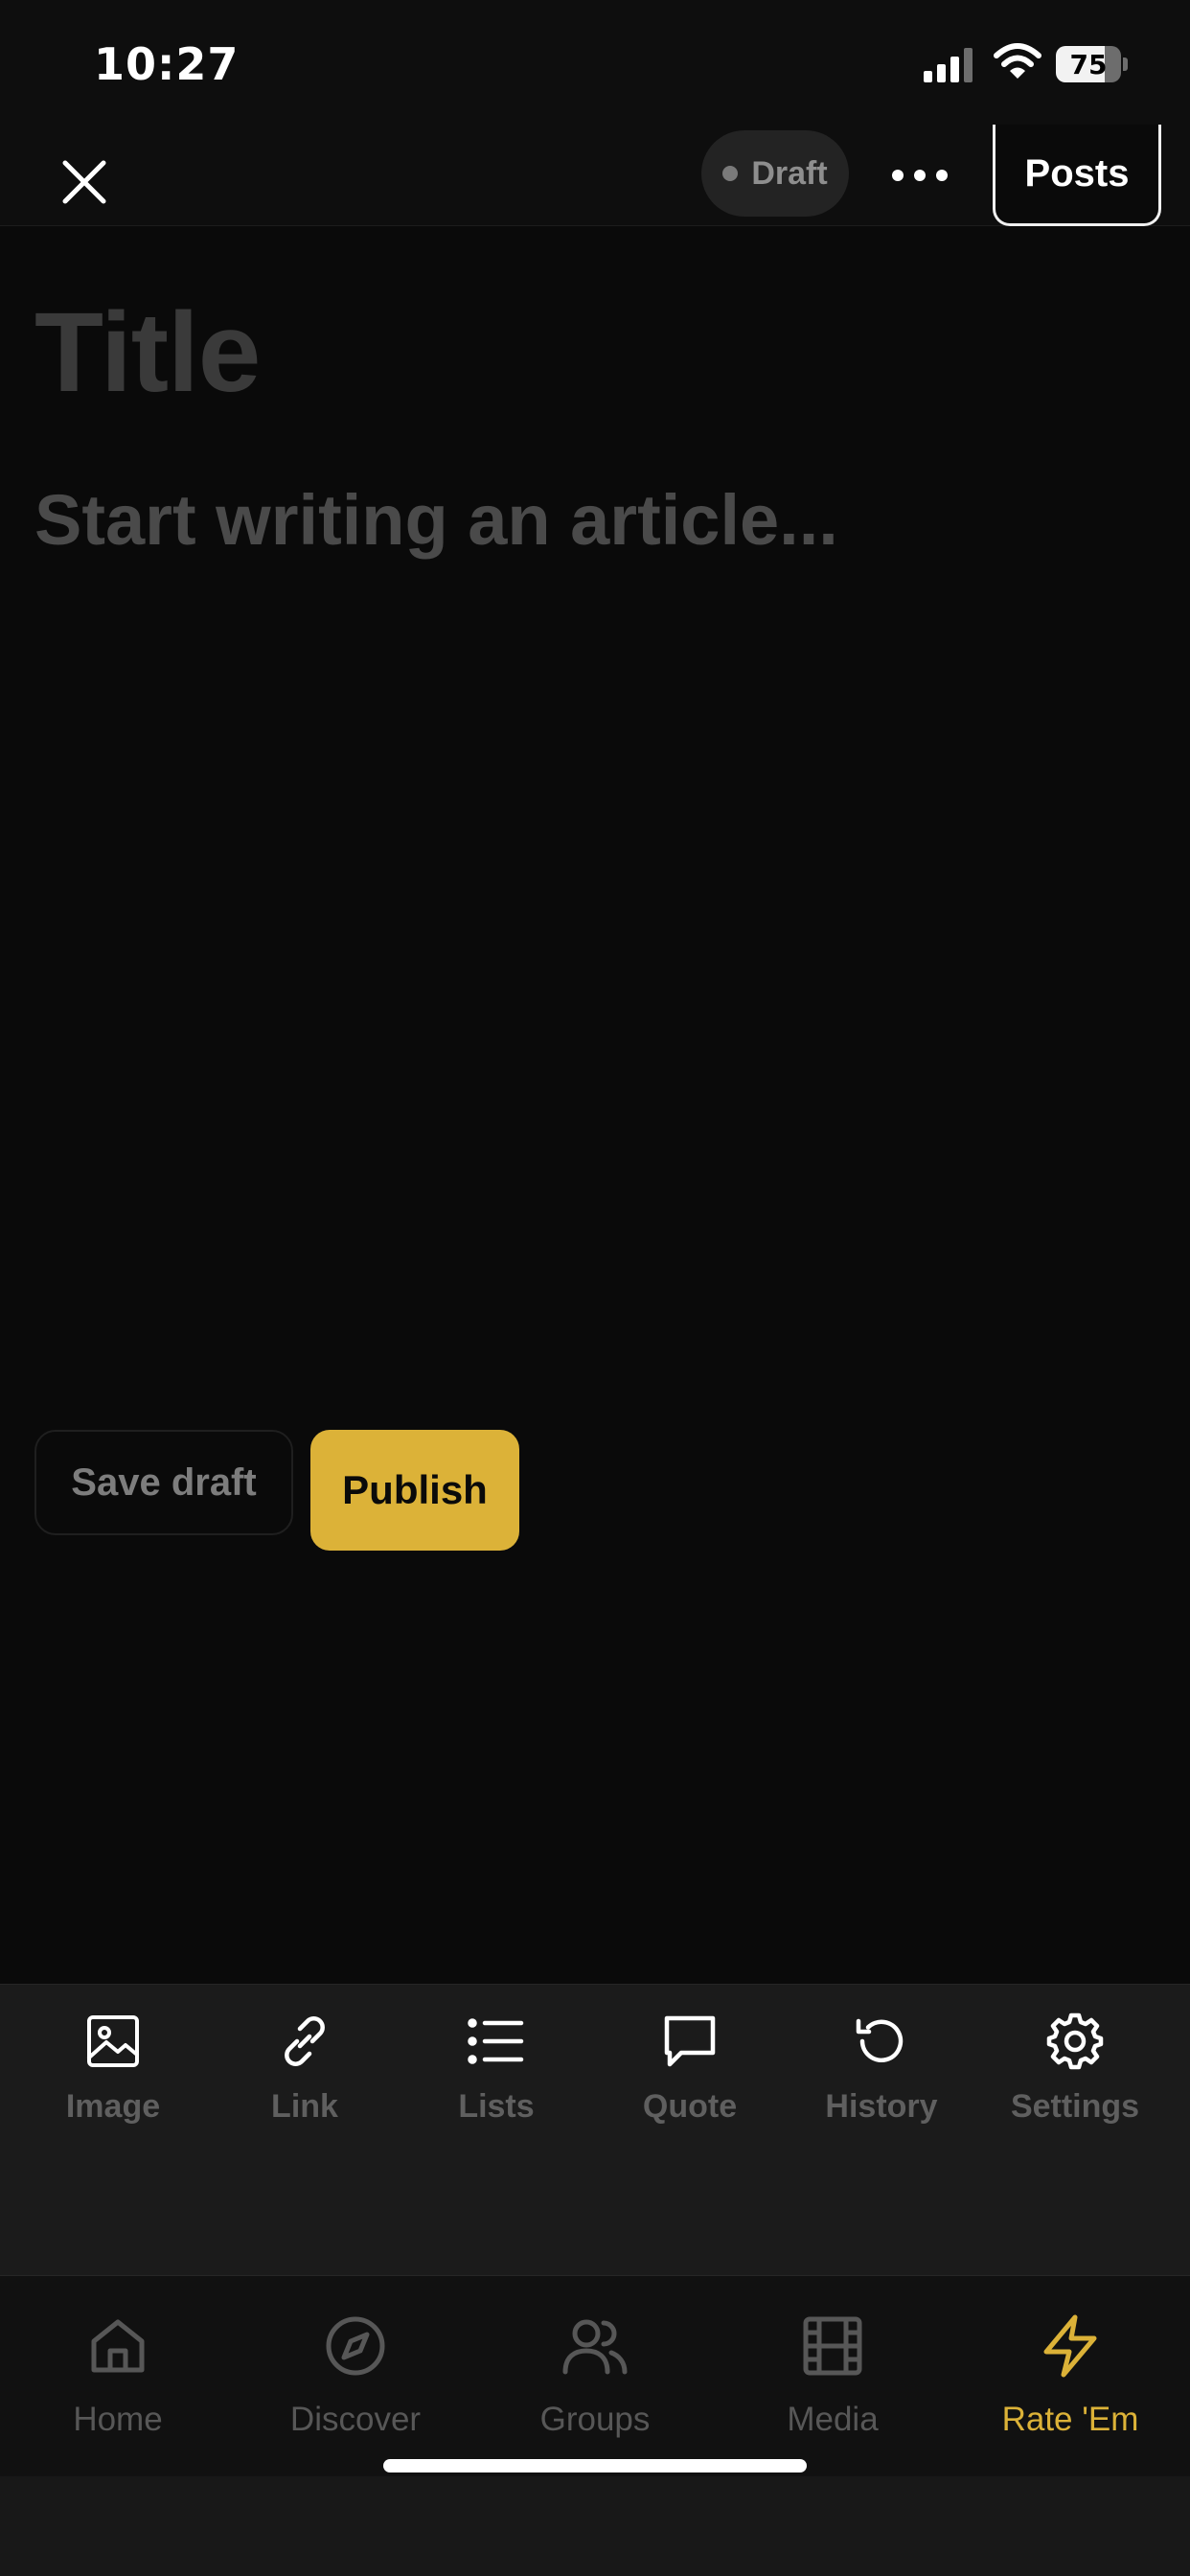 This screenshot has height=2576, width=1190. I want to click on link-icon, so click(305, 2041).